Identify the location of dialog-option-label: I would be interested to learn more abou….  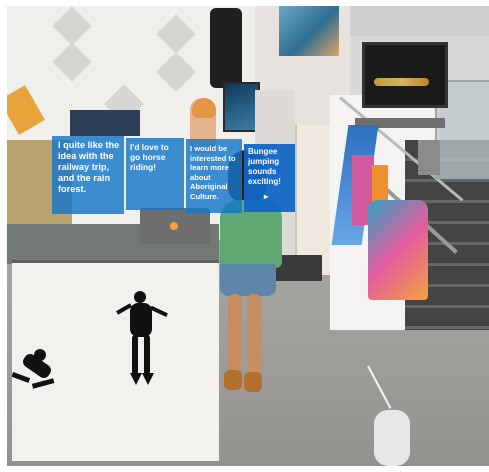
(213, 172).